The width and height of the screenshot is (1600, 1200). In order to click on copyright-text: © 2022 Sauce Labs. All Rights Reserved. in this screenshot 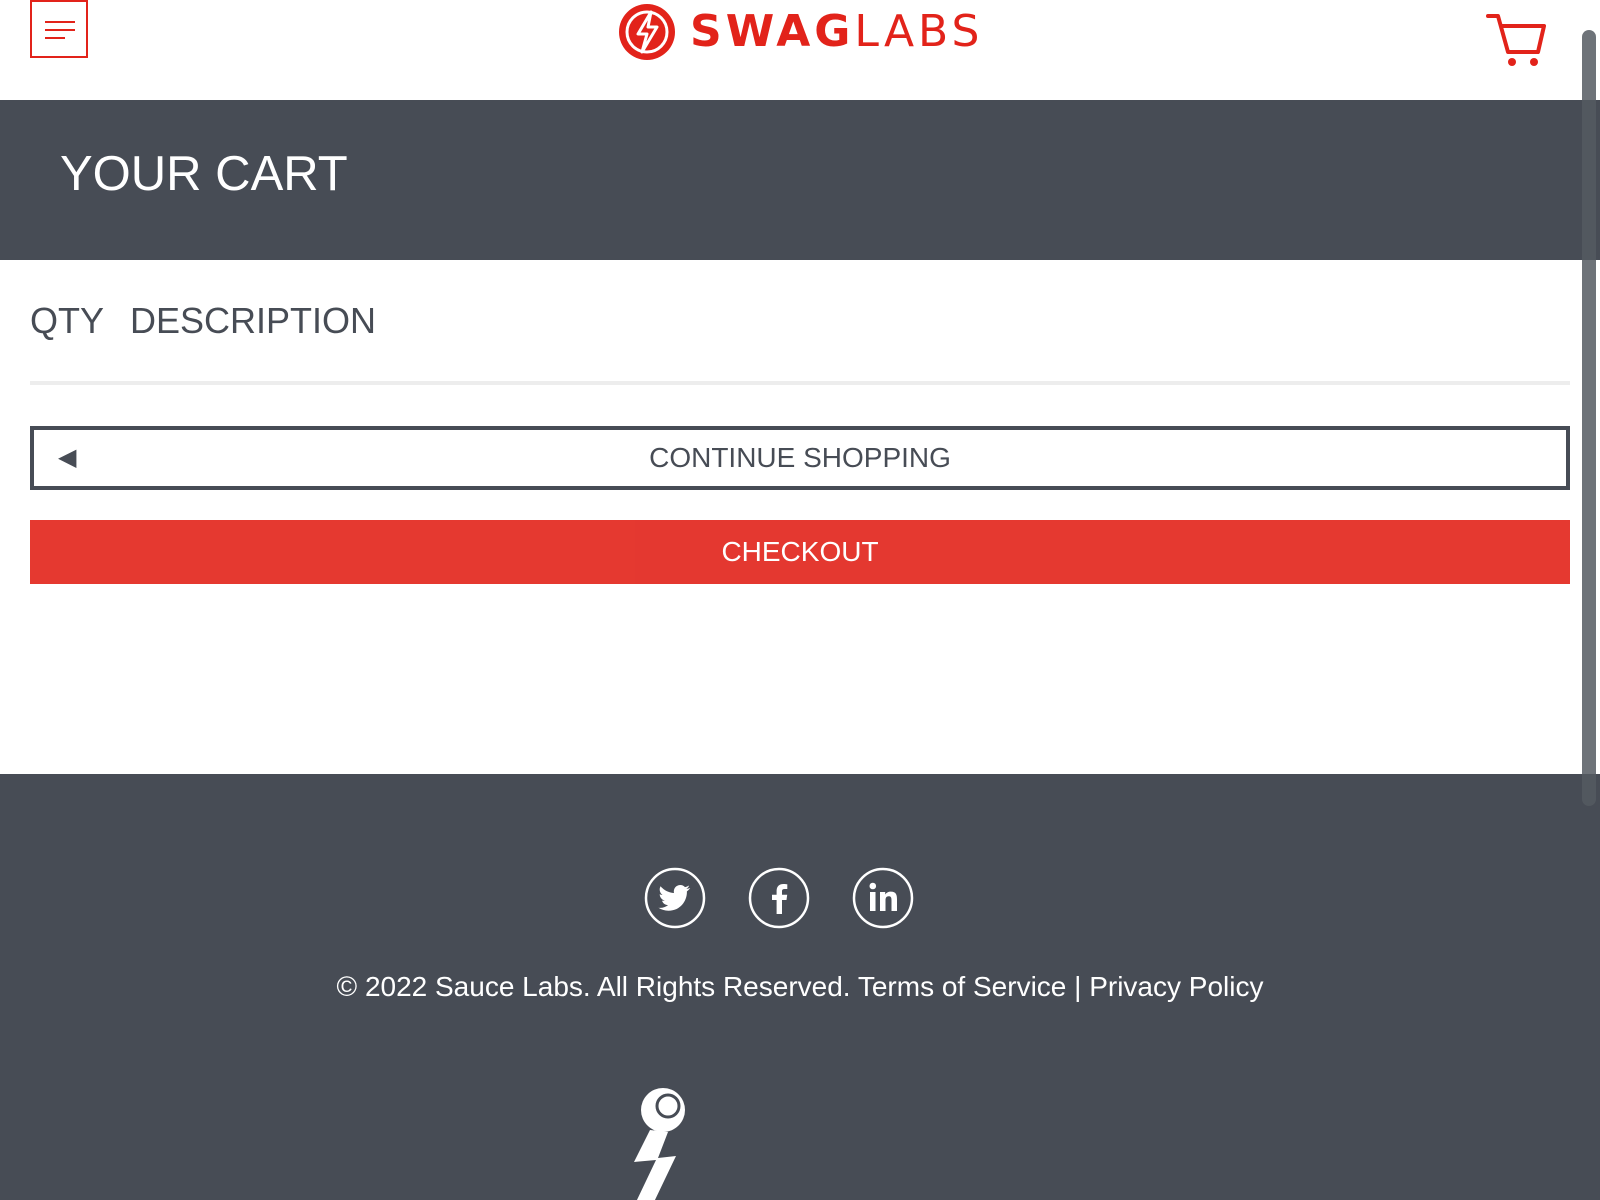, I will do `click(593, 986)`.